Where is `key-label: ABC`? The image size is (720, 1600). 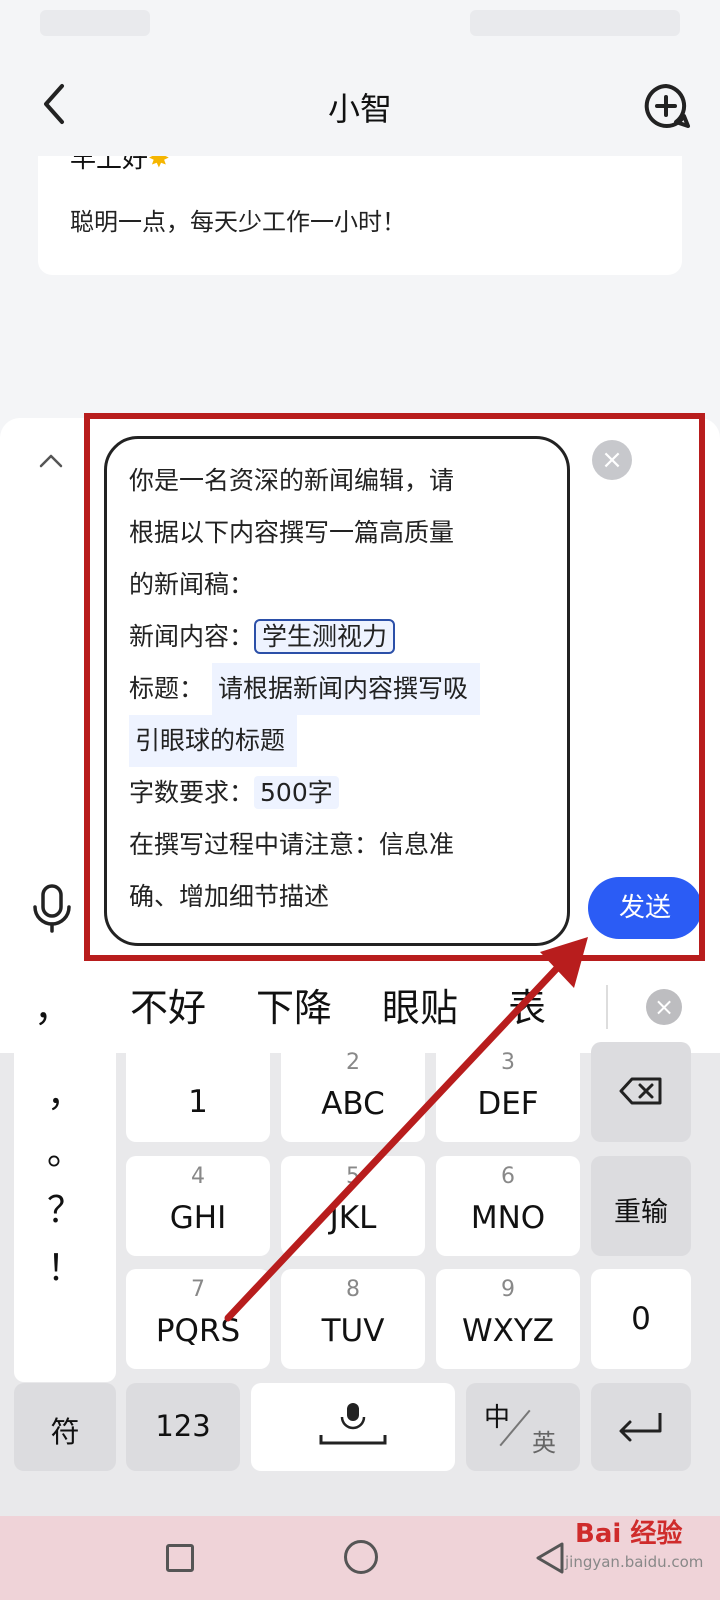
key-label: ABC is located at coordinates (353, 1104).